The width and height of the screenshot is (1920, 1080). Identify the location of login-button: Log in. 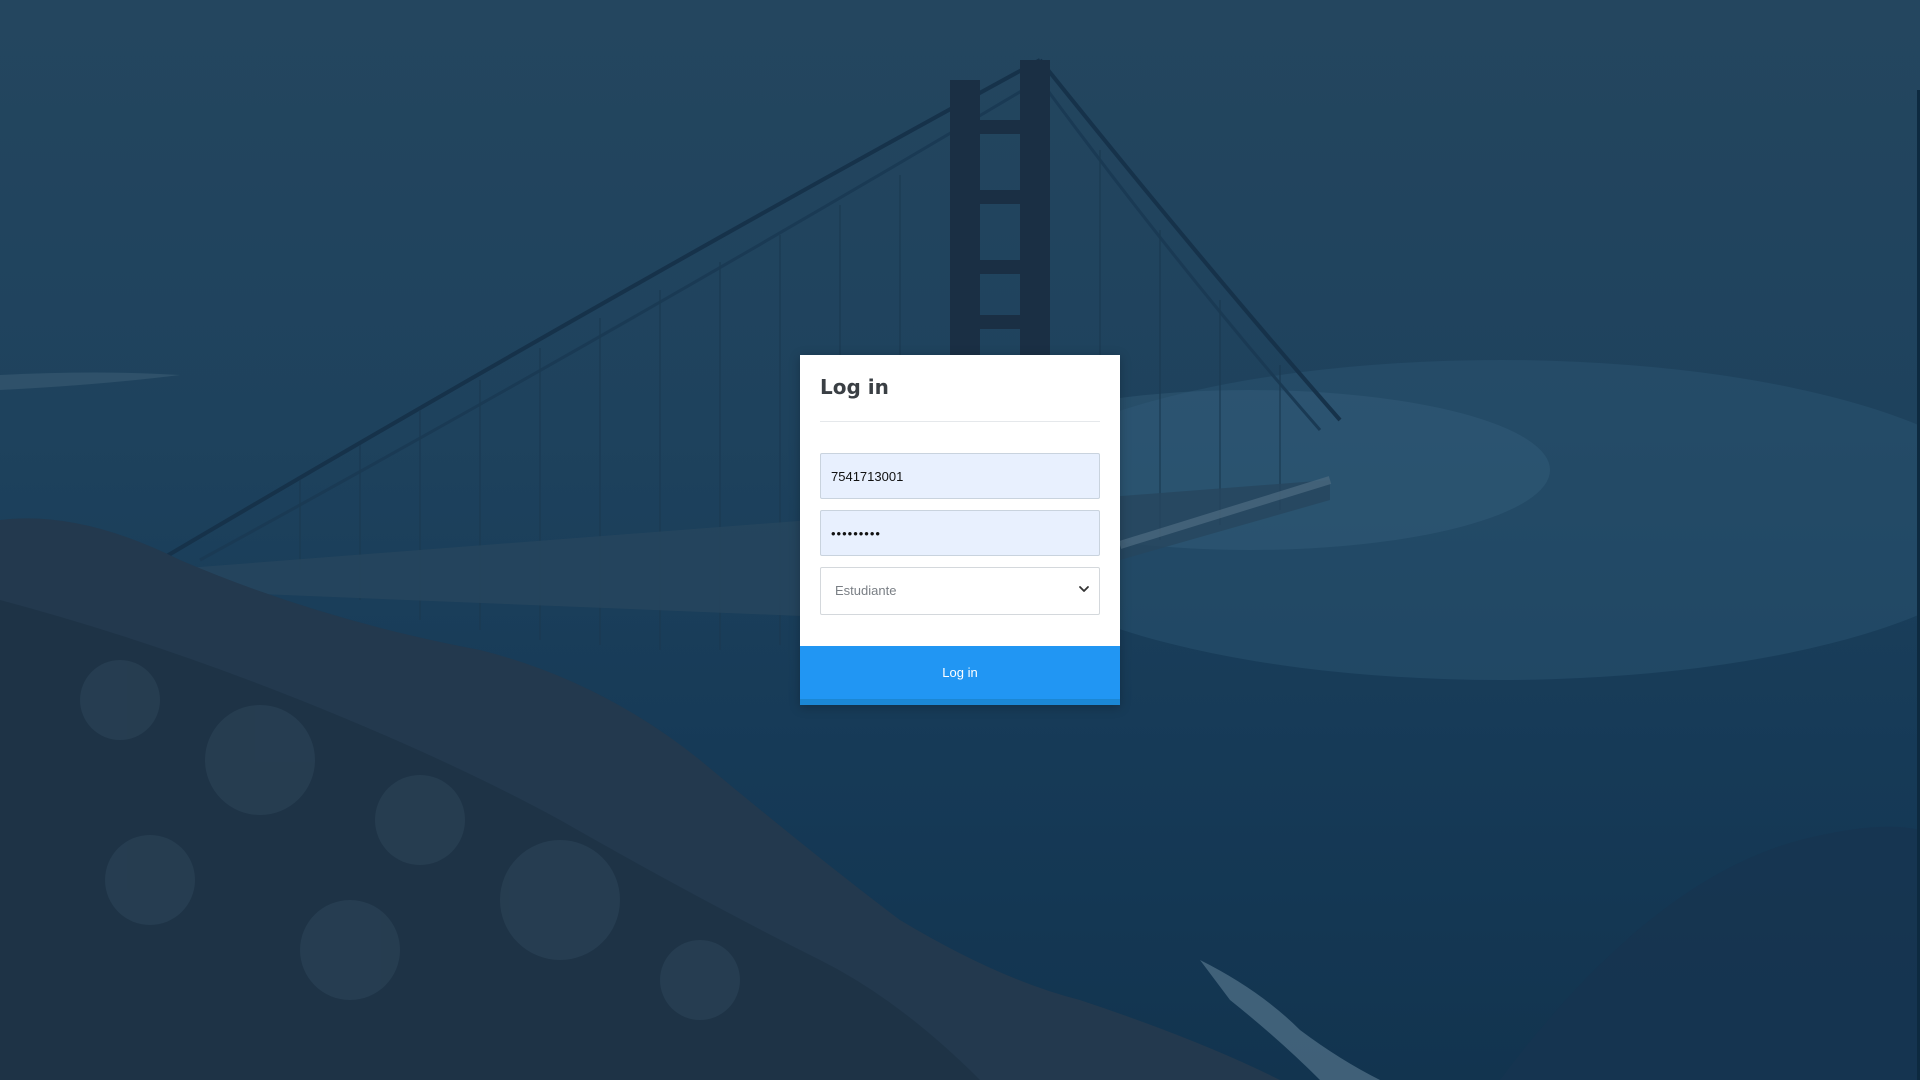
(960, 675).